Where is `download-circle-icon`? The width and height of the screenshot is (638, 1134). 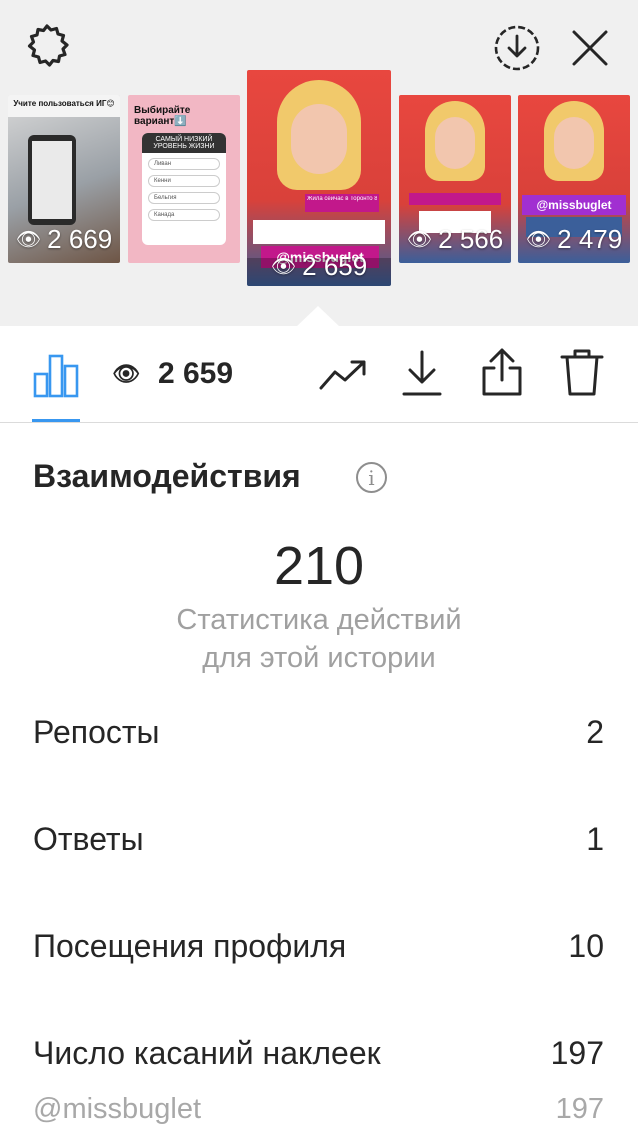 download-circle-icon is located at coordinates (517, 48).